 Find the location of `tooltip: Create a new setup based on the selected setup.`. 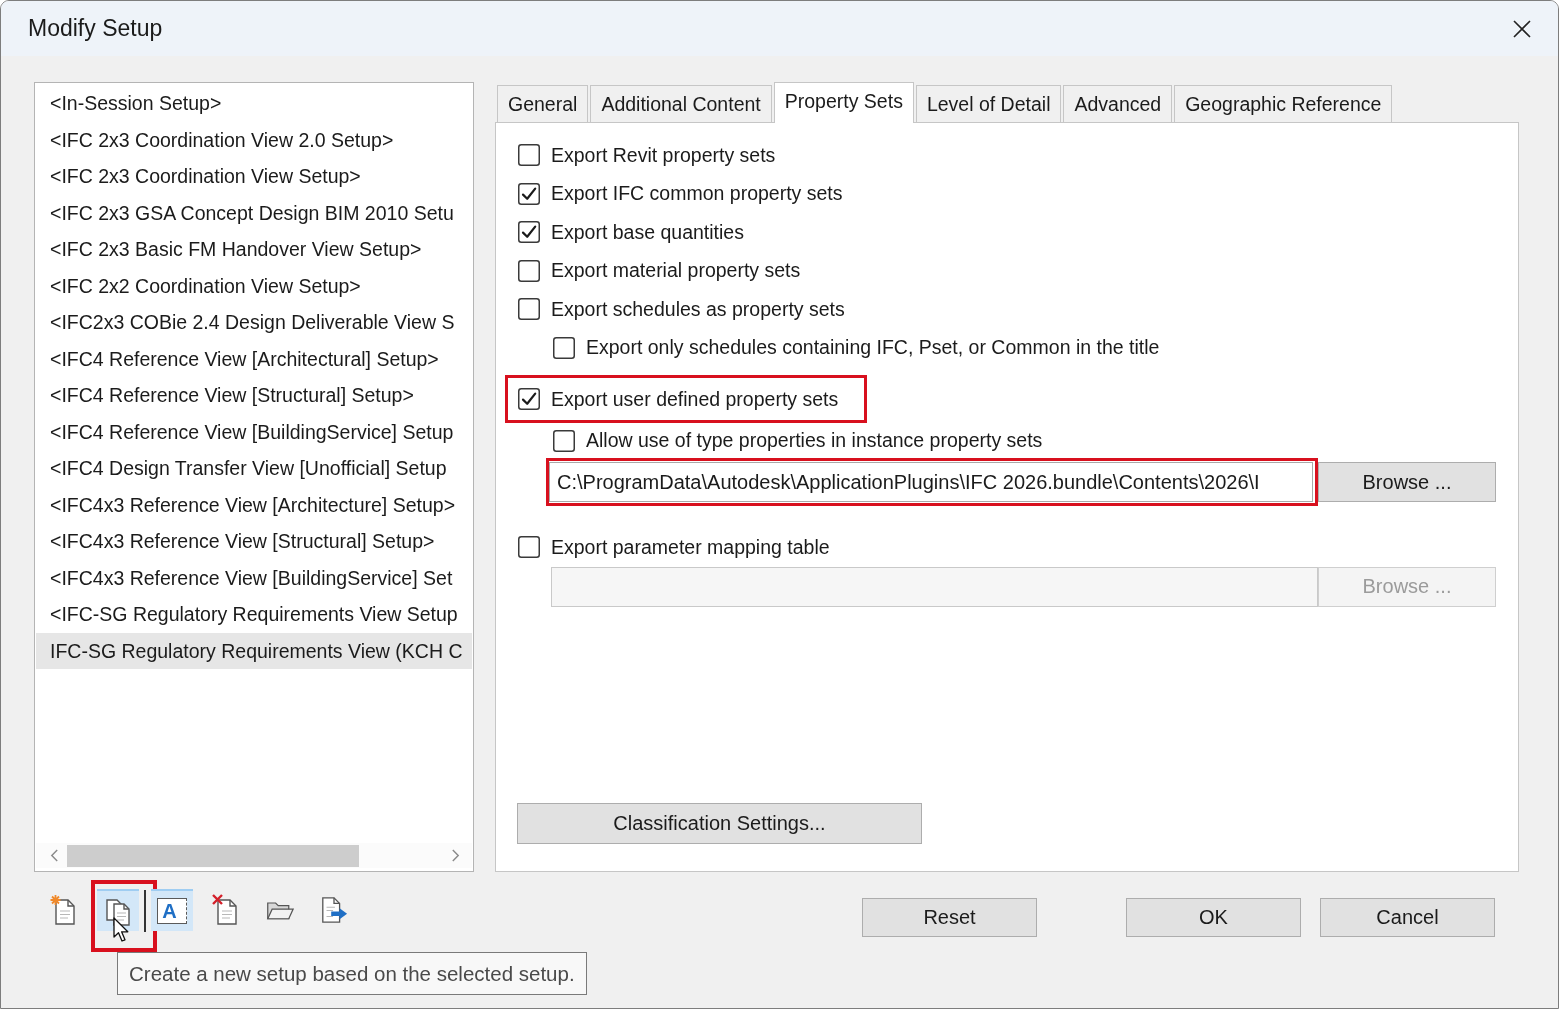

tooltip: Create a new setup based on the selected setup. is located at coordinates (352, 973).